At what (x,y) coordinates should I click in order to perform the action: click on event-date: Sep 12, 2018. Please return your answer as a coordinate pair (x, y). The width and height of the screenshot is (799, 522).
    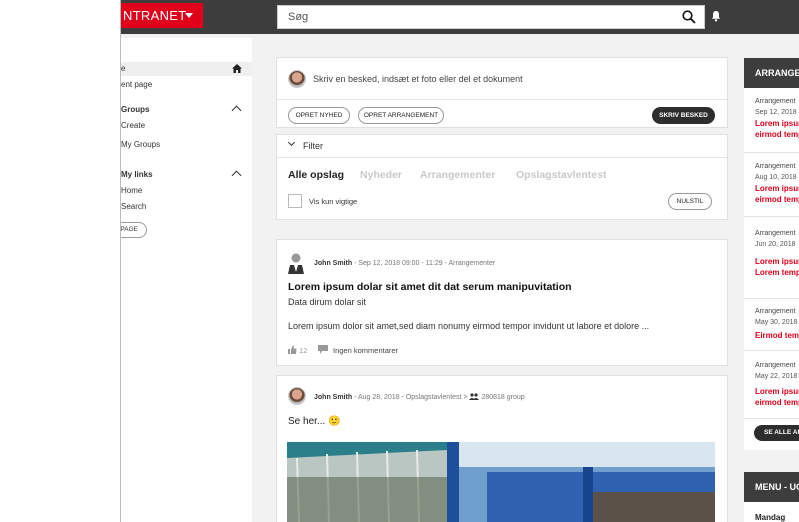
    Looking at the image, I should click on (776, 112).